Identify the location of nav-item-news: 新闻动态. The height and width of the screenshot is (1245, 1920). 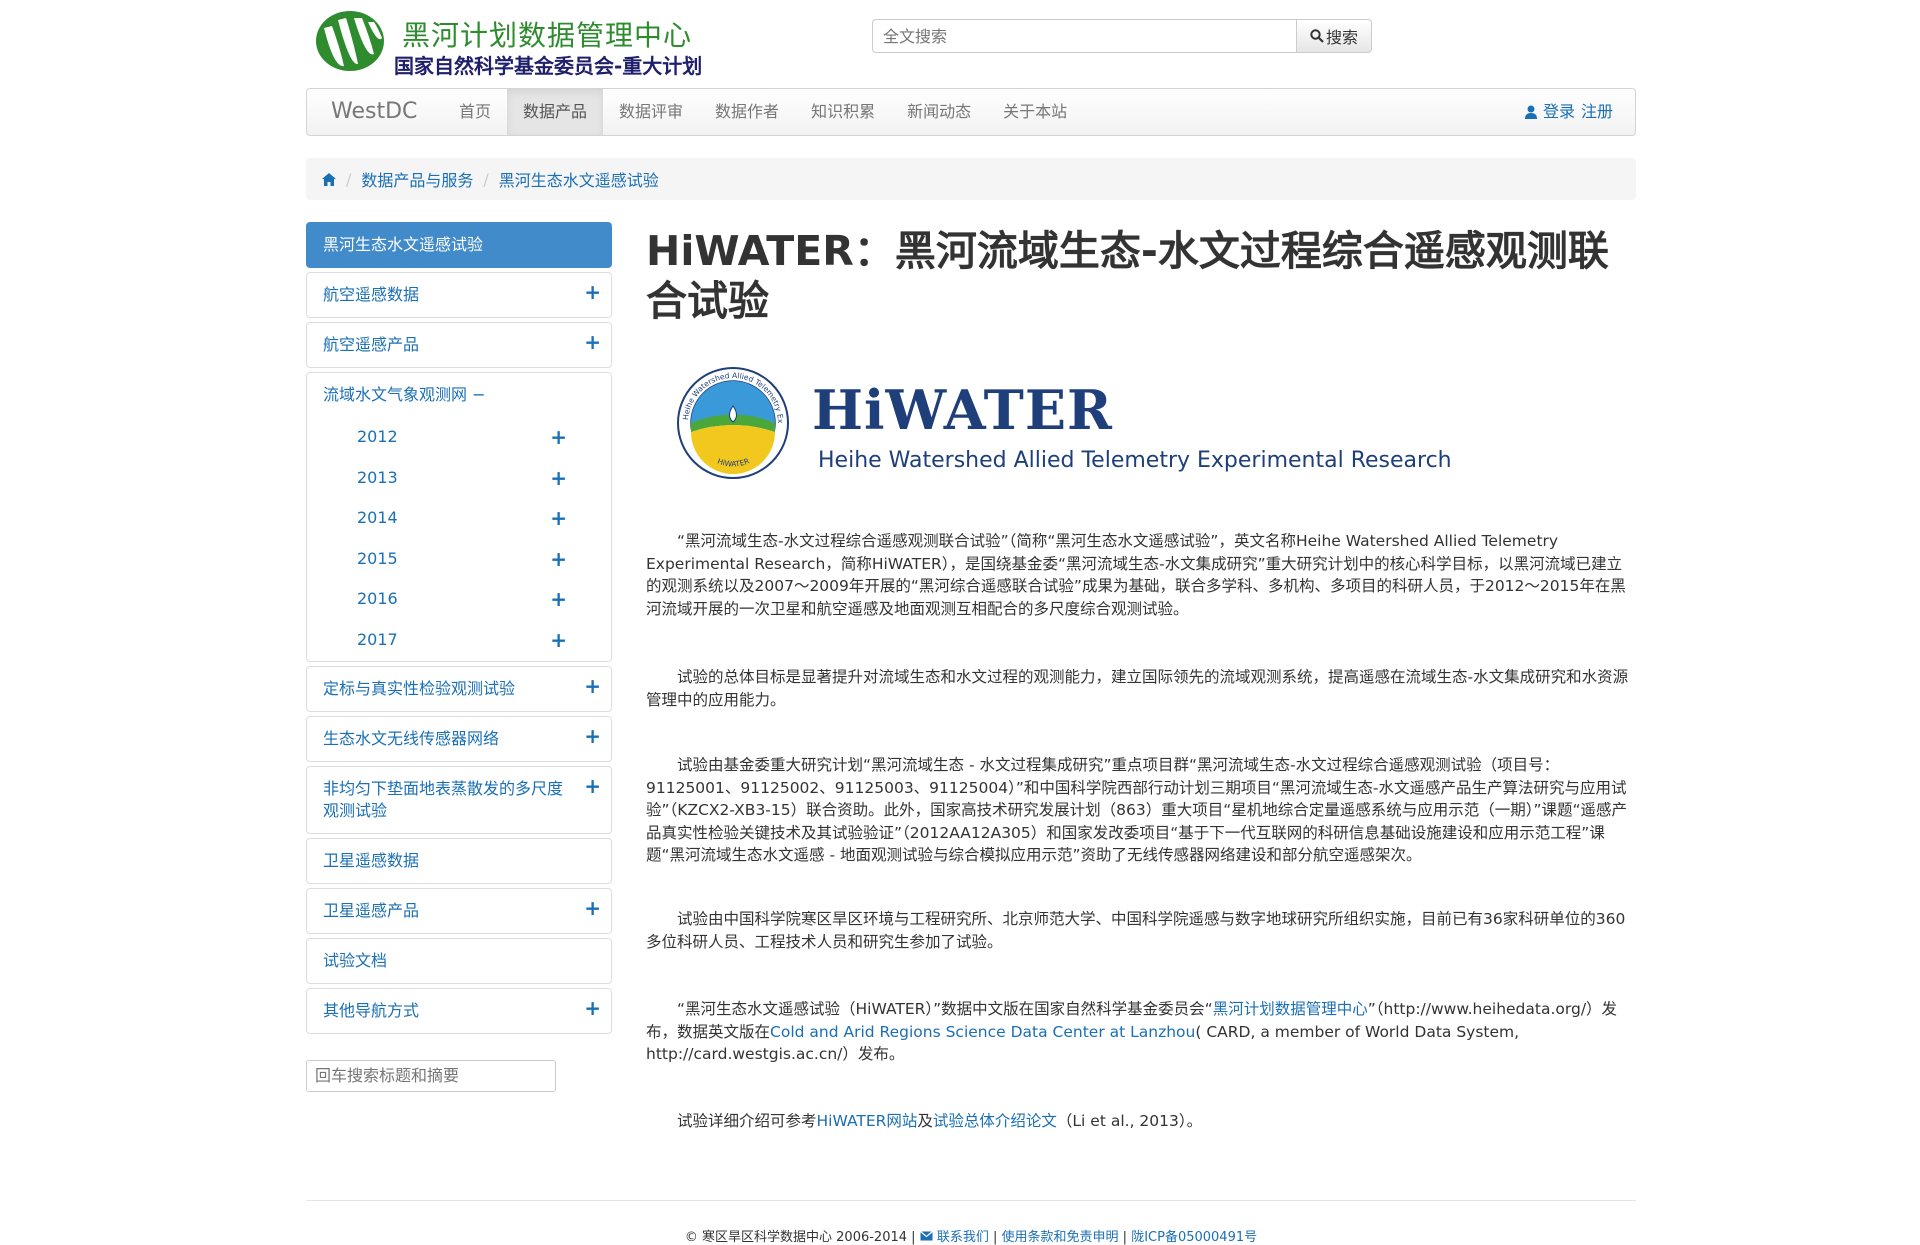
(939, 112).